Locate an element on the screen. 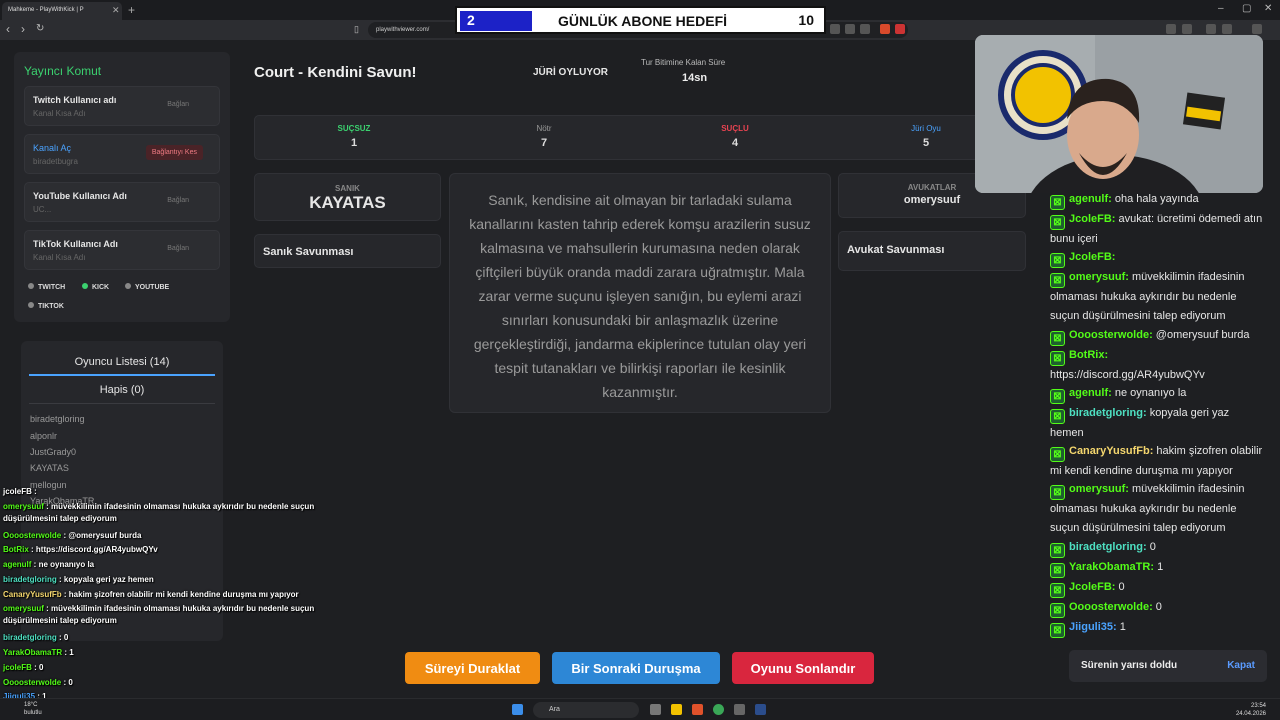  twitch-connect-button: Bağlan is located at coordinates (178, 104).